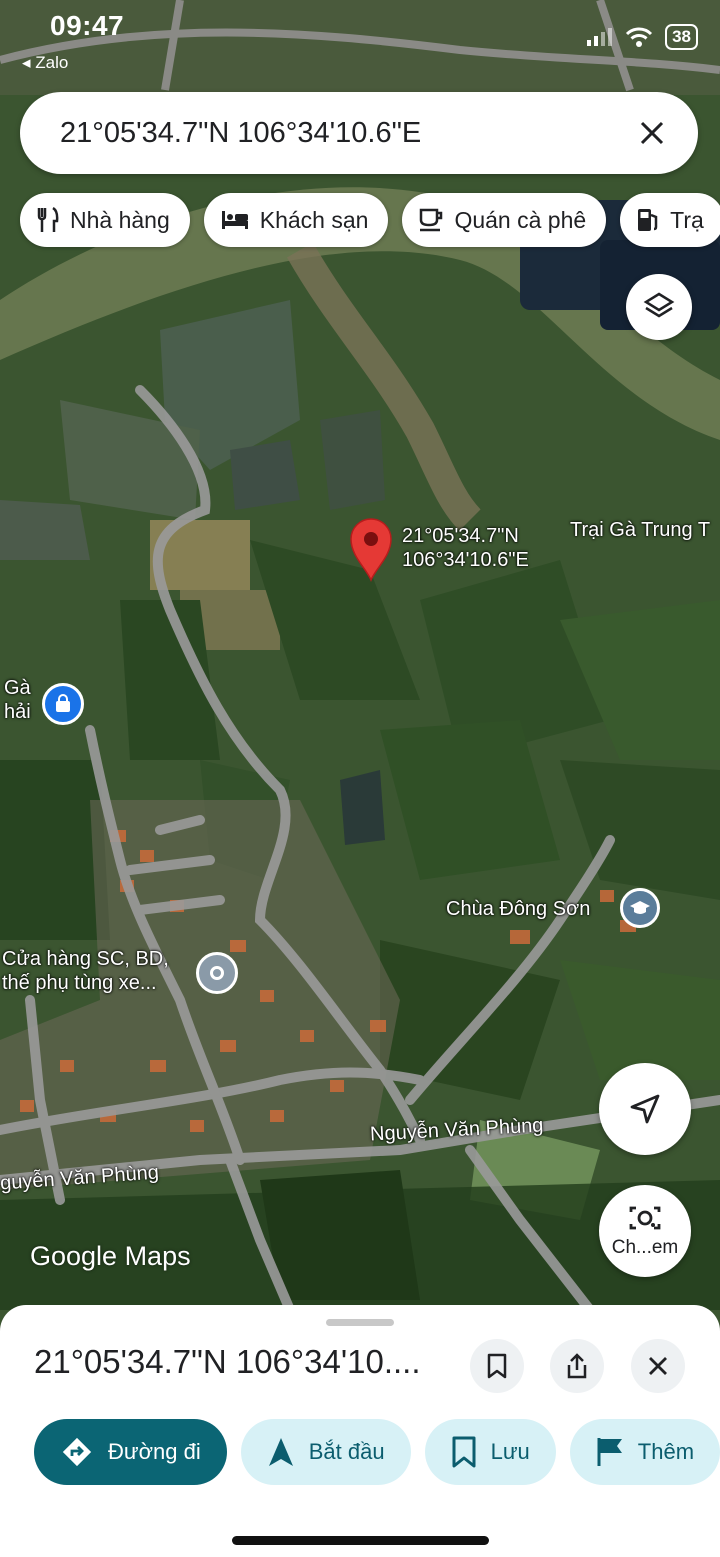 This screenshot has height=1557, width=720. Describe the element at coordinates (681, 37) in the screenshot. I see `battery-indicator: 38` at that location.